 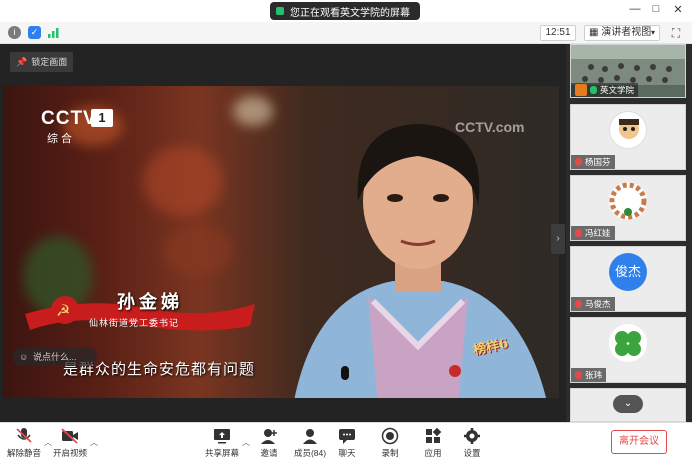 I want to click on gear-icon, so click(x=472, y=436).